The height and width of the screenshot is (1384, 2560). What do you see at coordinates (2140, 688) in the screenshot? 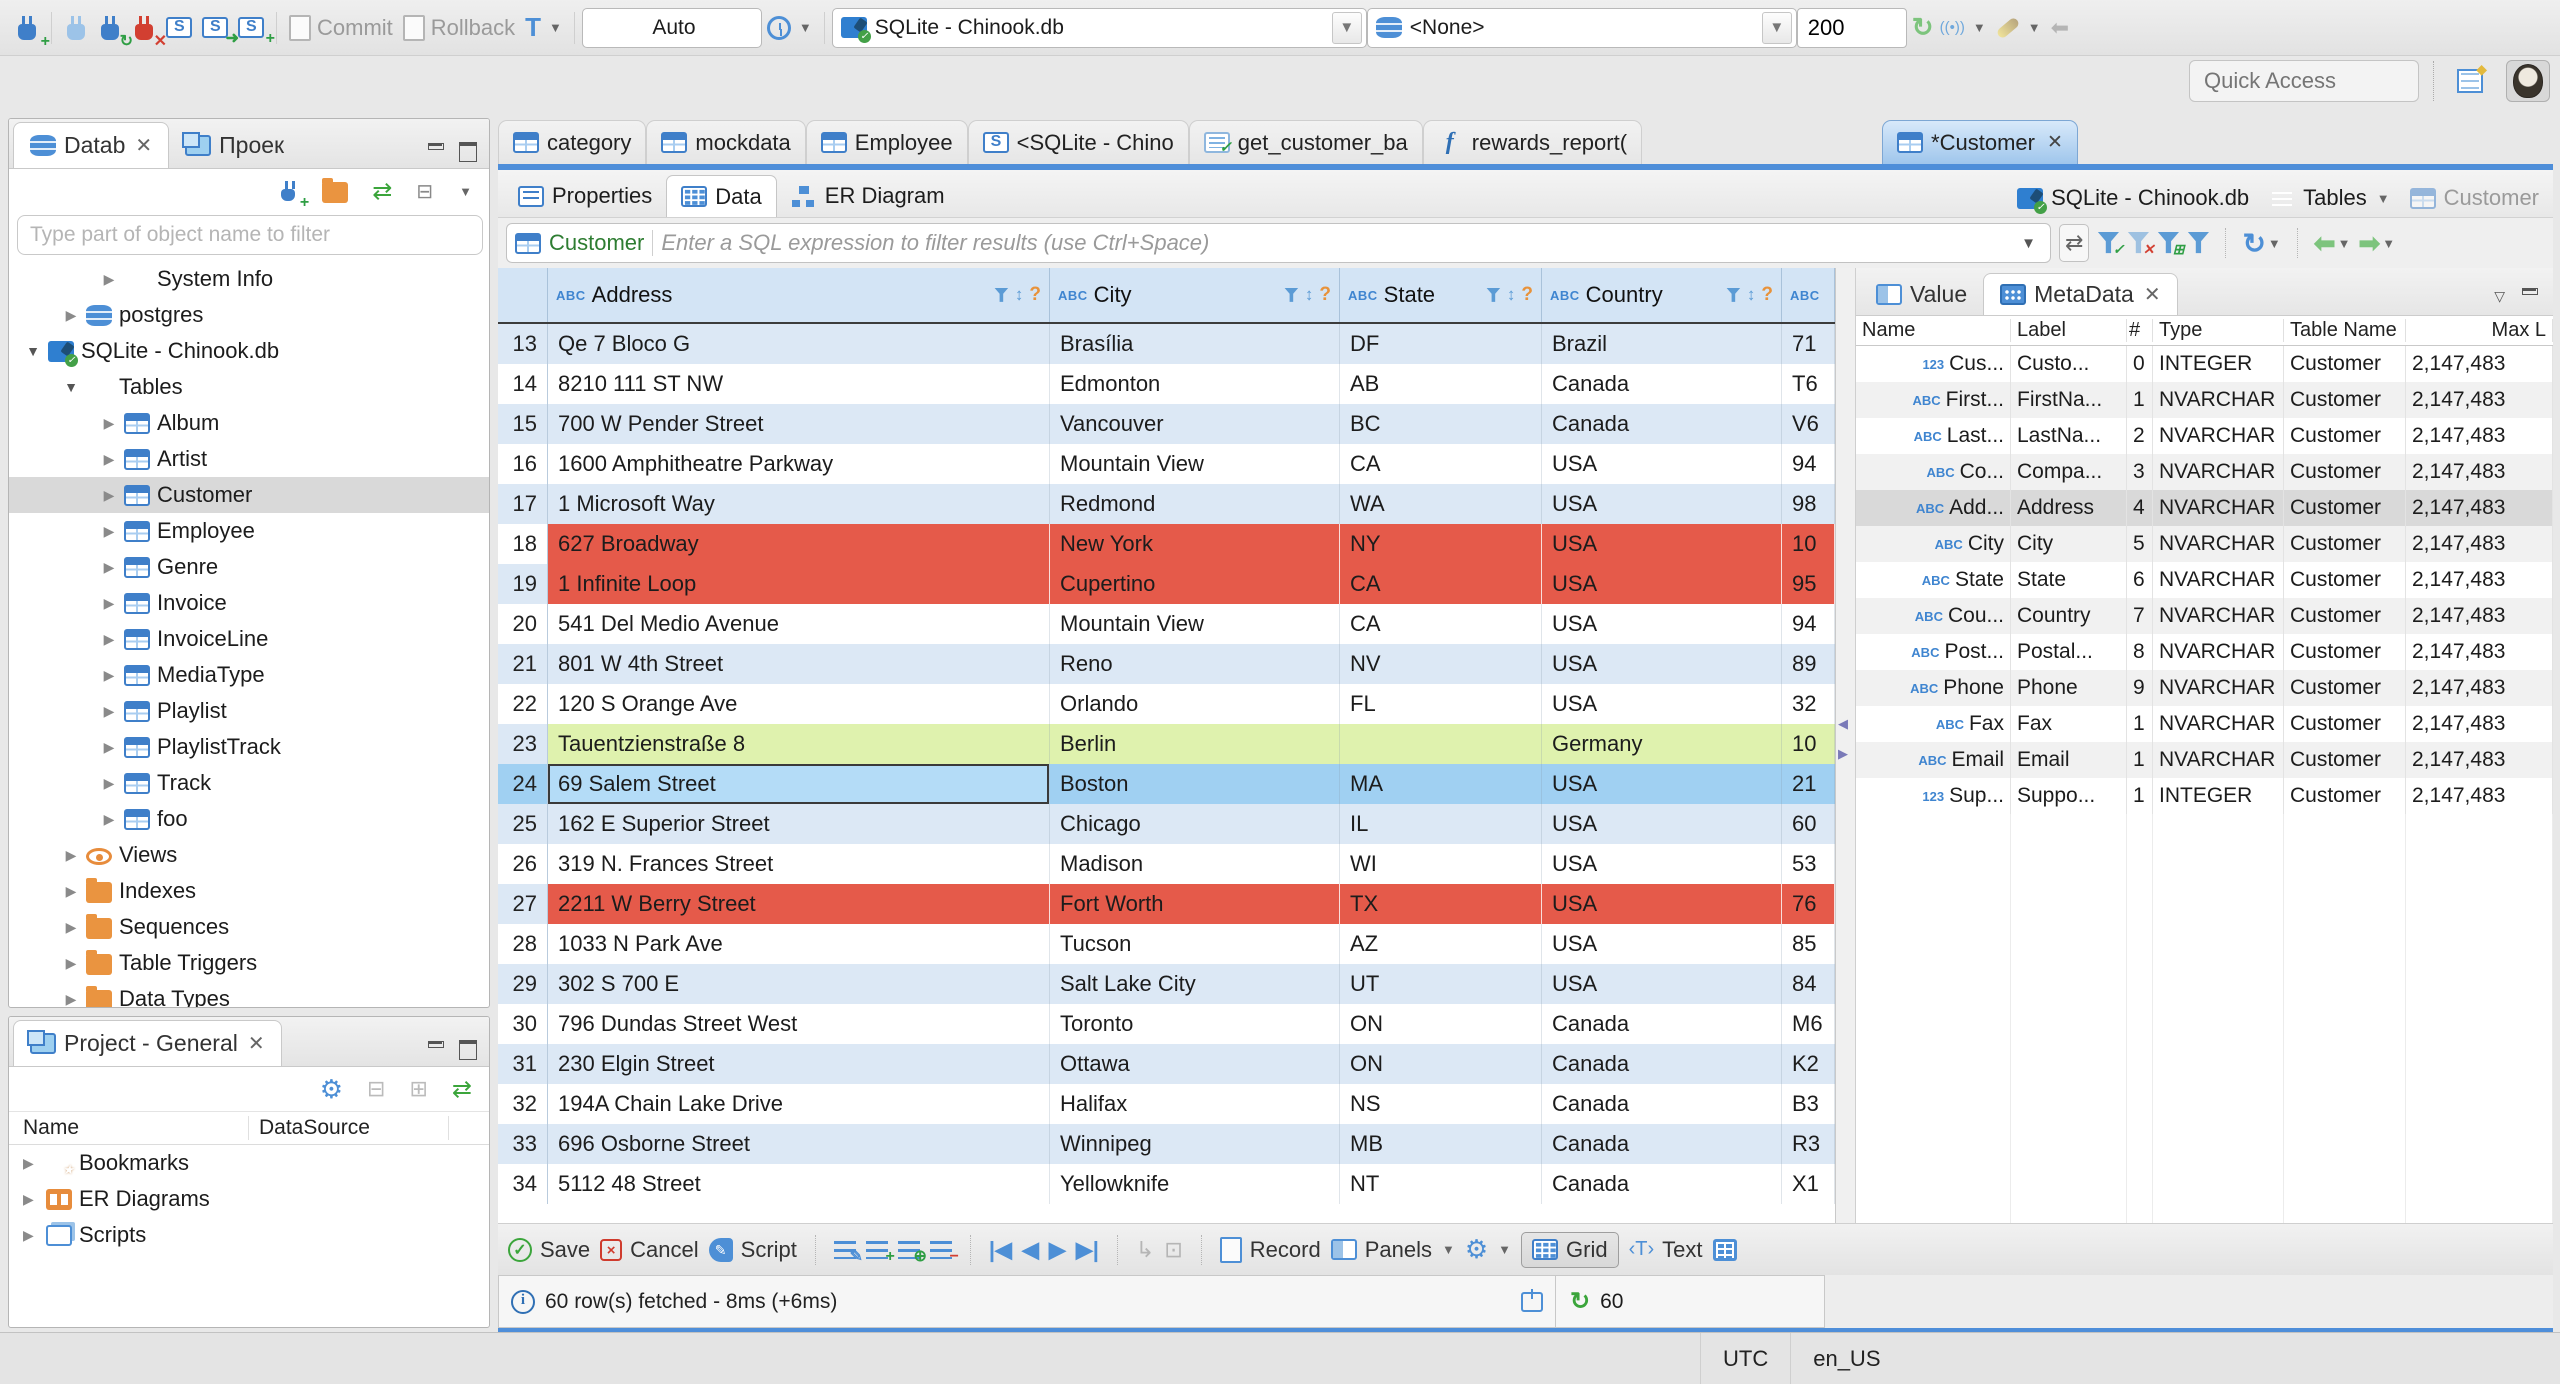
I see `column-ordinal: 9` at bounding box center [2140, 688].